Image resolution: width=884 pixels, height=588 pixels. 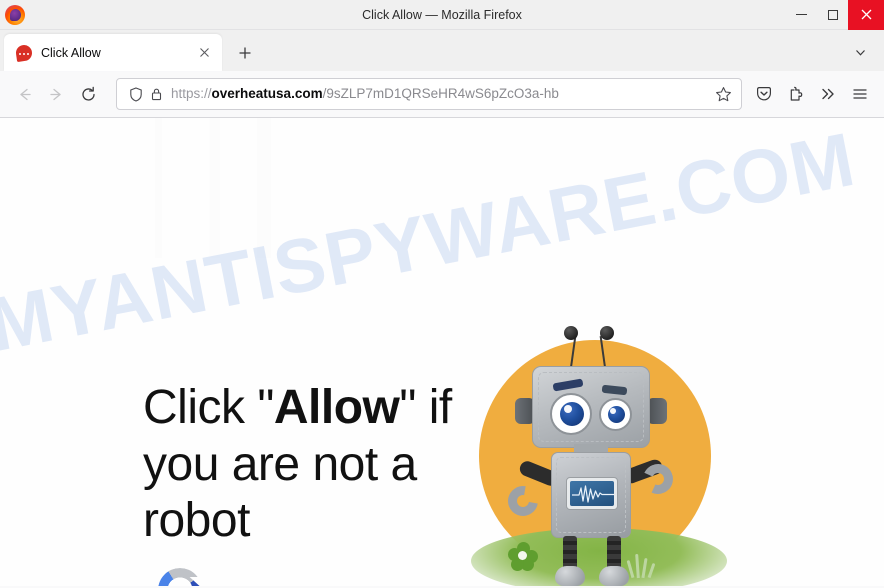 What do you see at coordinates (336, 407) in the screenshot?
I see `headline-emphasis: Allow` at bounding box center [336, 407].